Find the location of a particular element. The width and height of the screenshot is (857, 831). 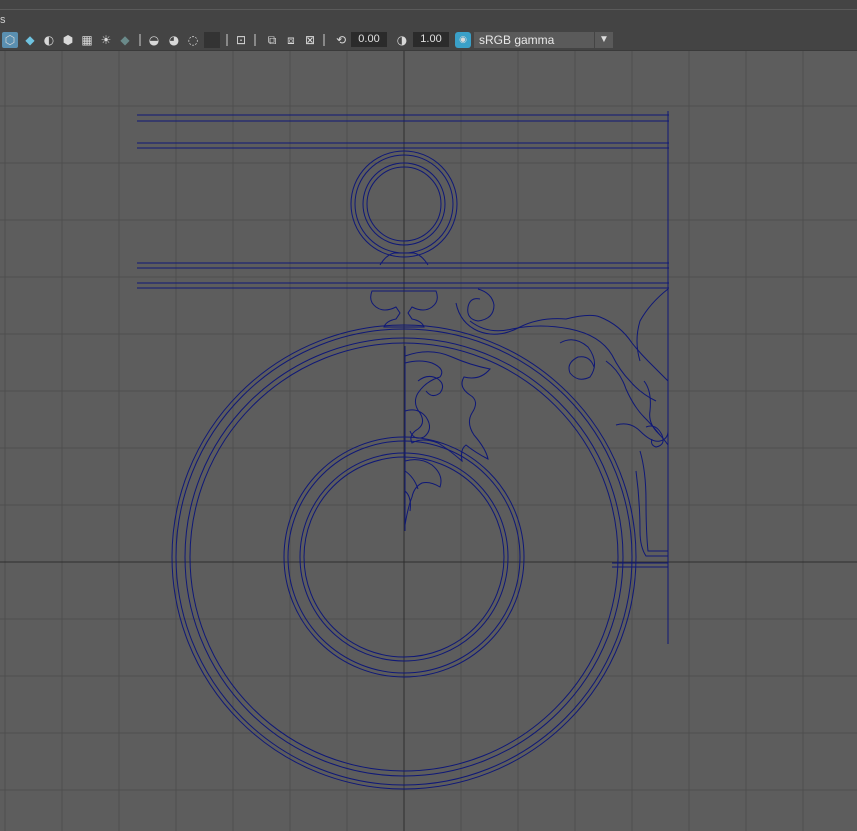

anti-aliasing-icon: ◌ is located at coordinates (193, 40).